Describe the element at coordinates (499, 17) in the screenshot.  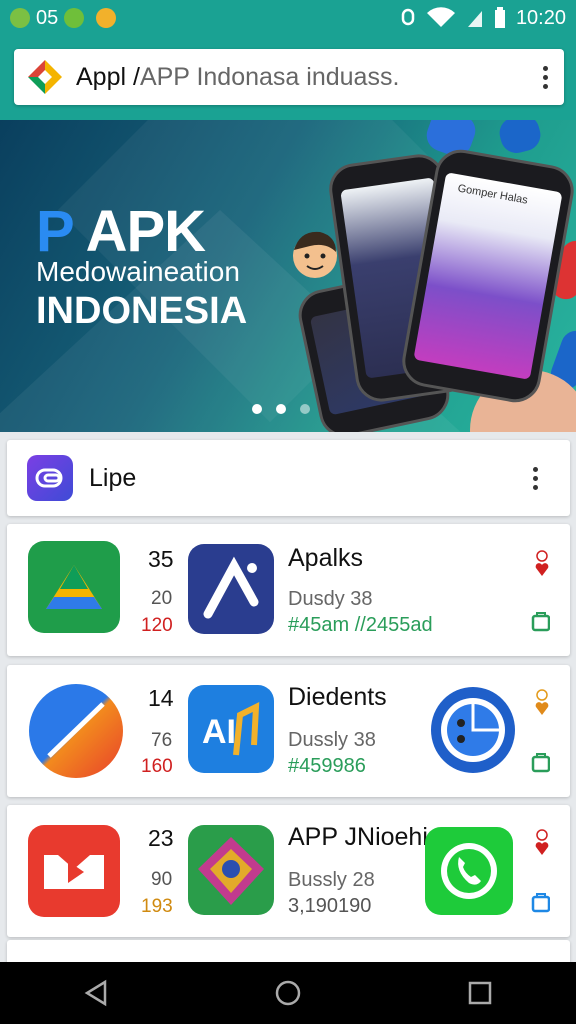
I see `battery-icon` at that location.